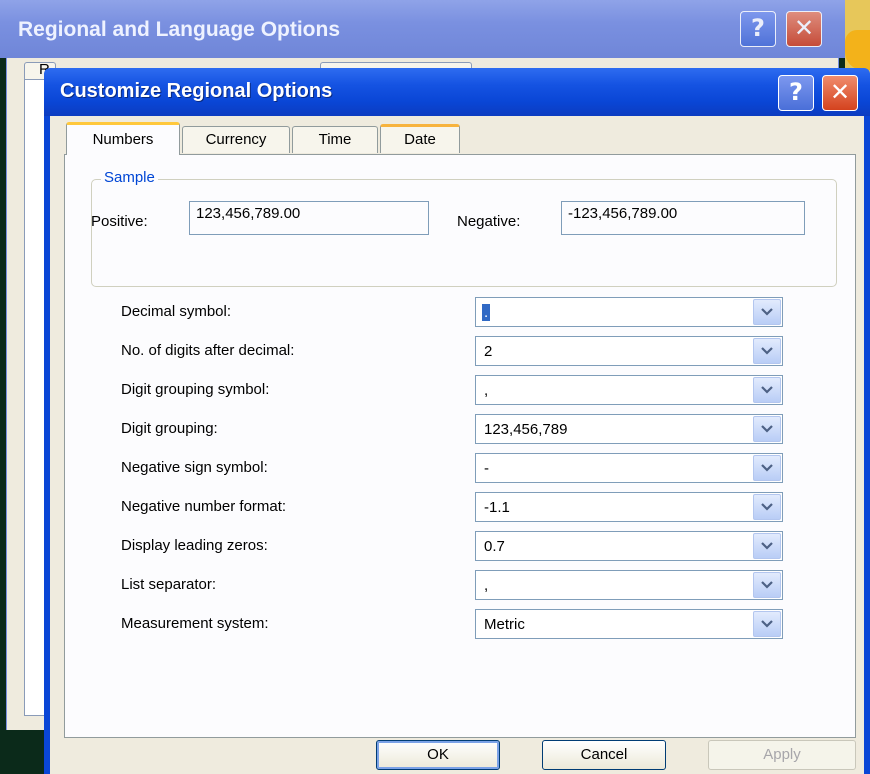  I want to click on combo-value: 2, so click(488, 351).